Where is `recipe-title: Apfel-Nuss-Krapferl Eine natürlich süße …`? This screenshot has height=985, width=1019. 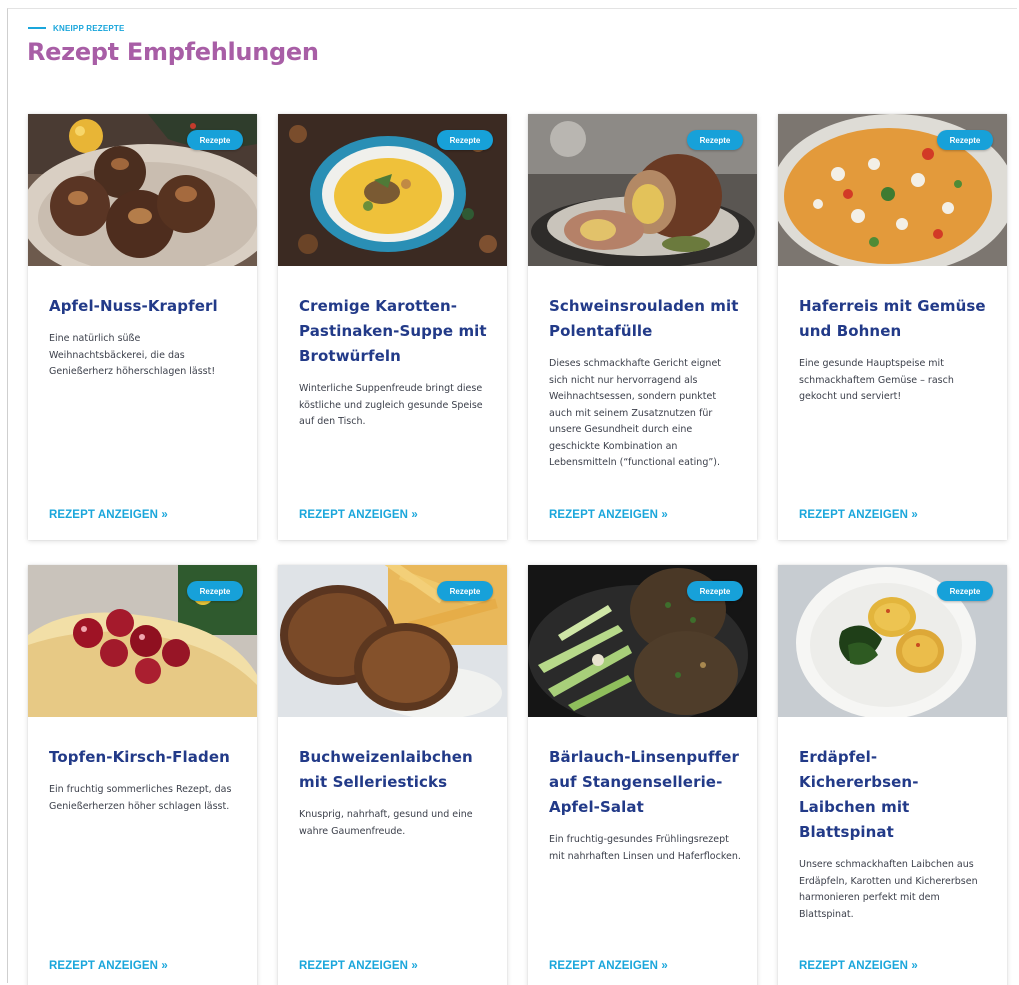 recipe-title: Apfel-Nuss-Krapferl Eine natürlich süße … is located at coordinates (145, 337).